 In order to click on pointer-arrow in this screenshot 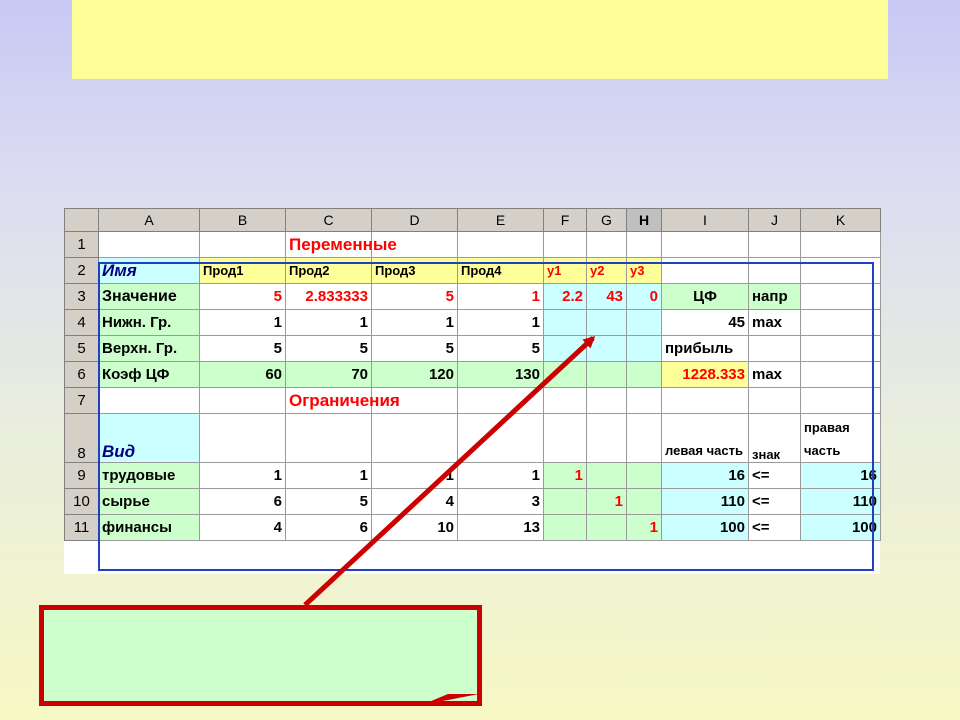, I will do `click(449, 471)`.